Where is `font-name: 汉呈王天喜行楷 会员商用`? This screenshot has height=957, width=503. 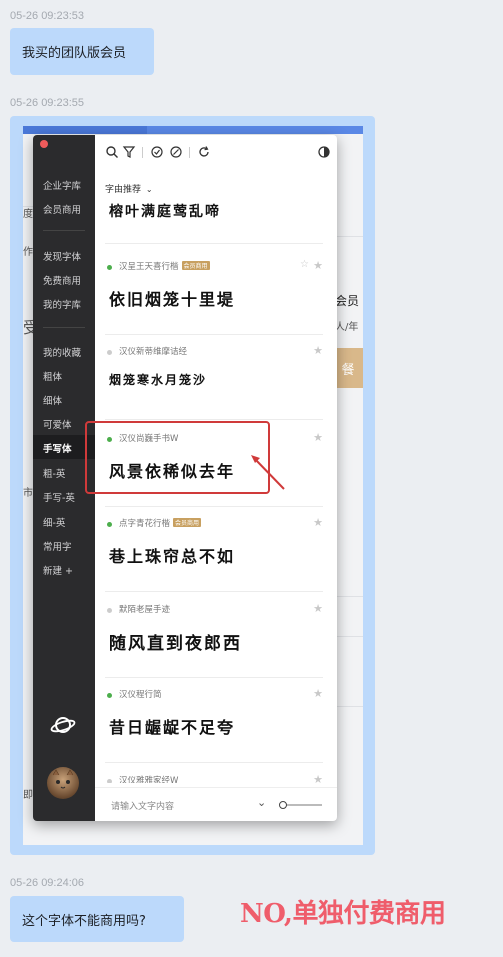
font-name: 汉呈王天喜行楷 会员商用 is located at coordinates (164, 266).